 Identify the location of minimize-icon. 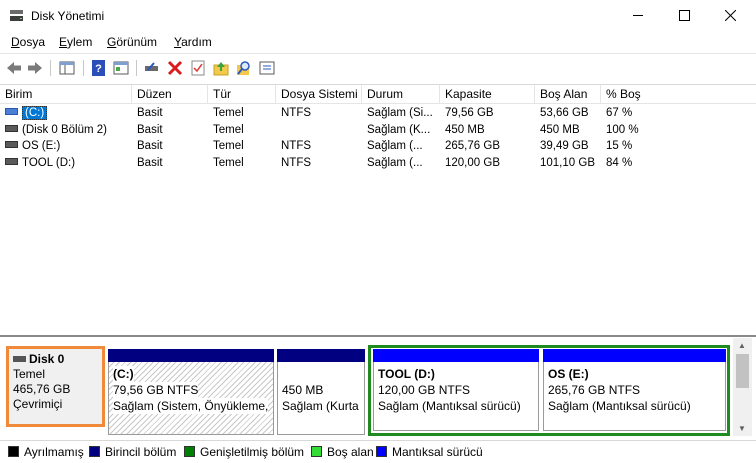
(638, 15).